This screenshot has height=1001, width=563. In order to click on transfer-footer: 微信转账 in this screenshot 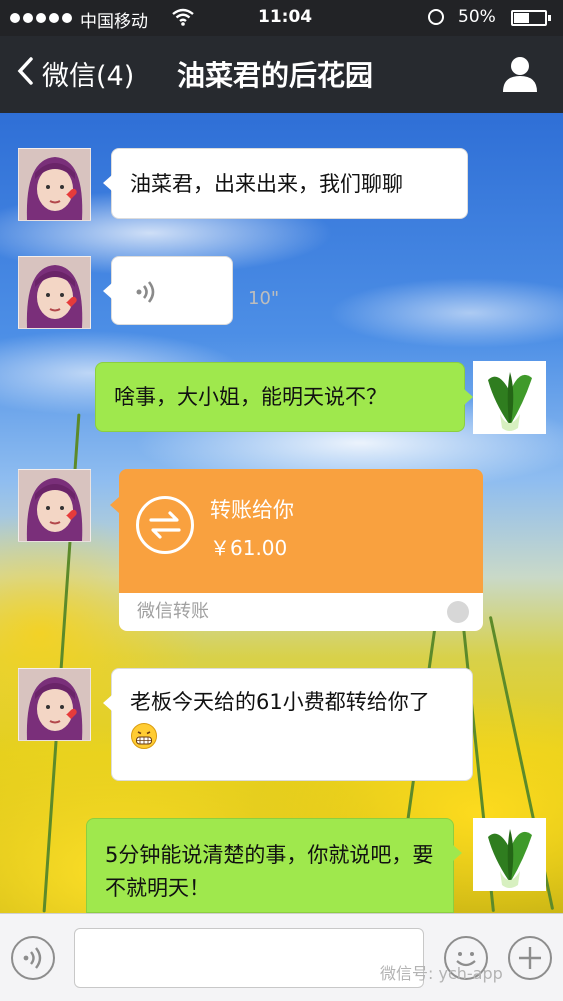, I will do `click(301, 612)`.